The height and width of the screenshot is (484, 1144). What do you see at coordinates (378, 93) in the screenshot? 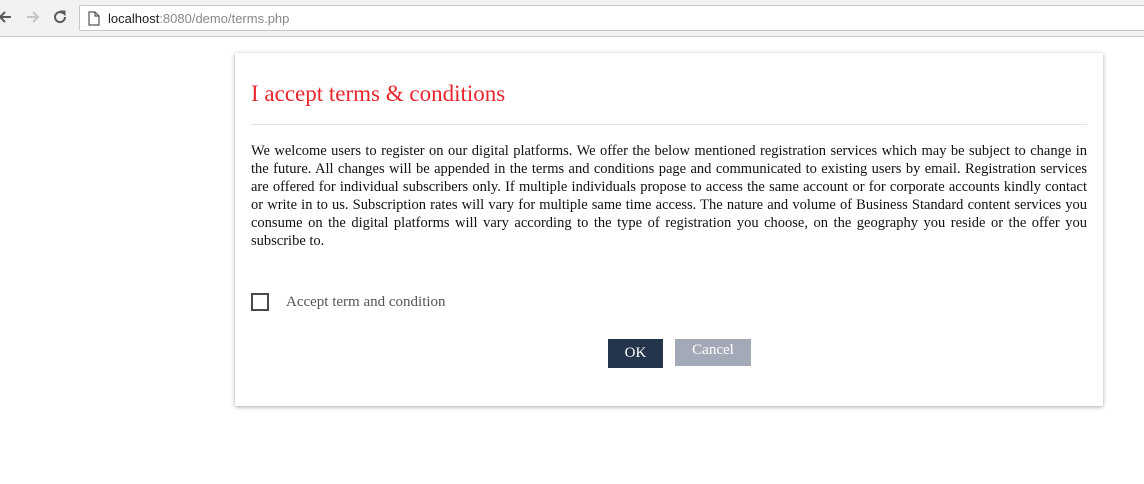
I see `dialog-title: I accept terms & conditions` at bounding box center [378, 93].